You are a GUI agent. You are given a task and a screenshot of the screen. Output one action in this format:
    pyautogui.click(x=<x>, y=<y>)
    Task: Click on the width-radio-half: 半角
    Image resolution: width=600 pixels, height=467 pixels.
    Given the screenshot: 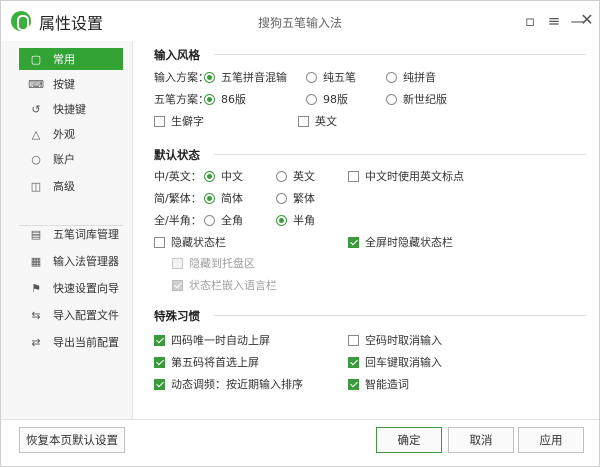 What is the action you would take?
    pyautogui.click(x=295, y=220)
    